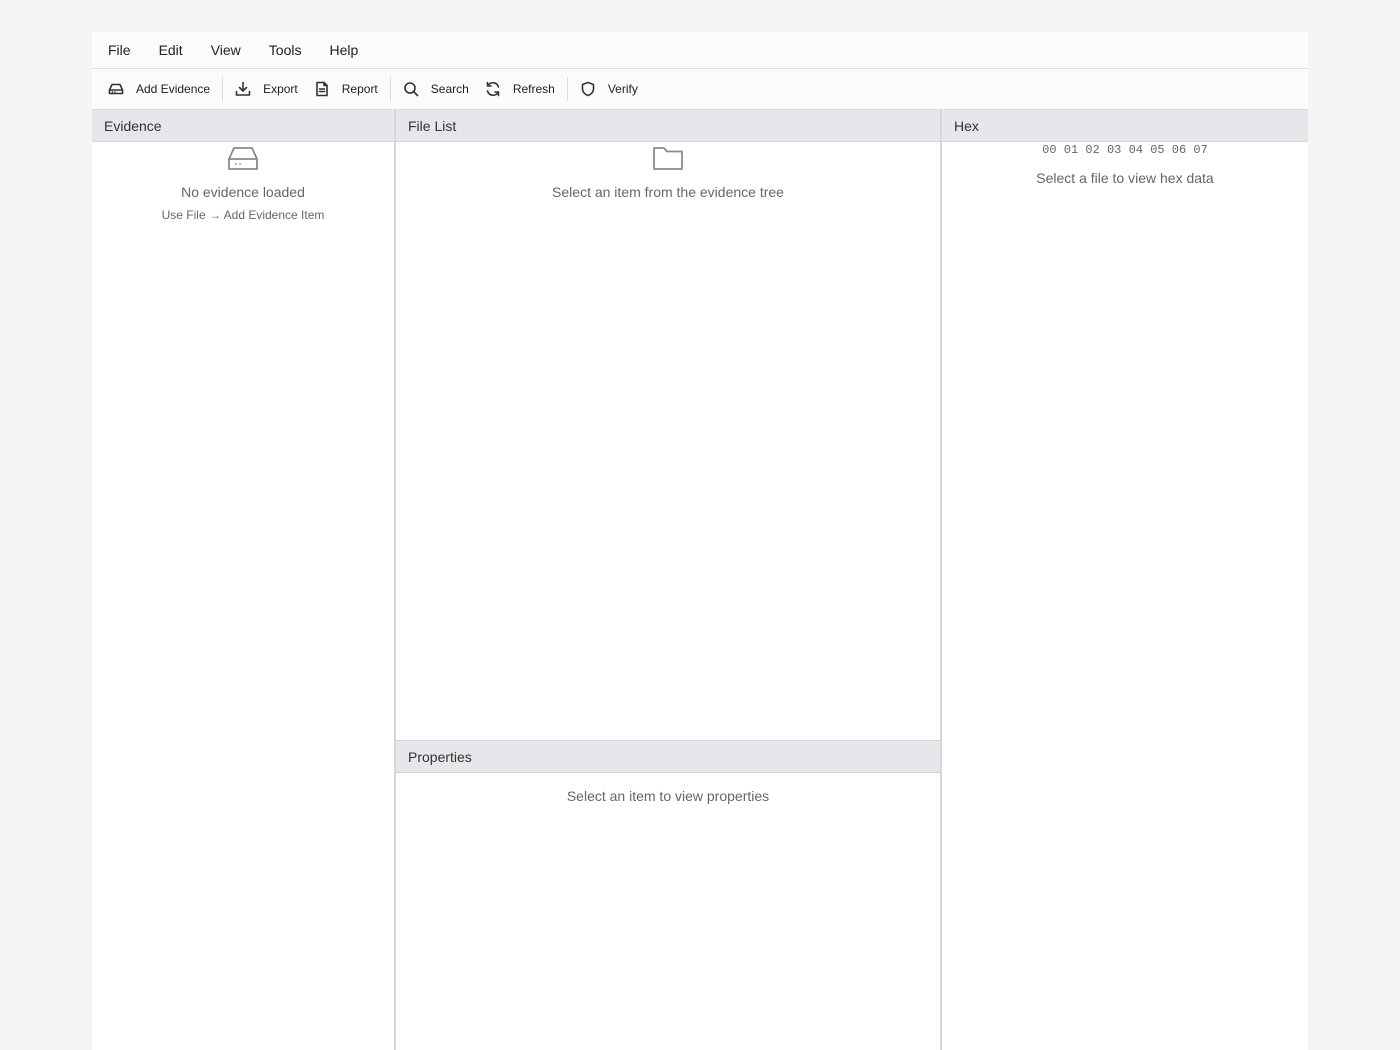  I want to click on document-icon, so click(321, 89).